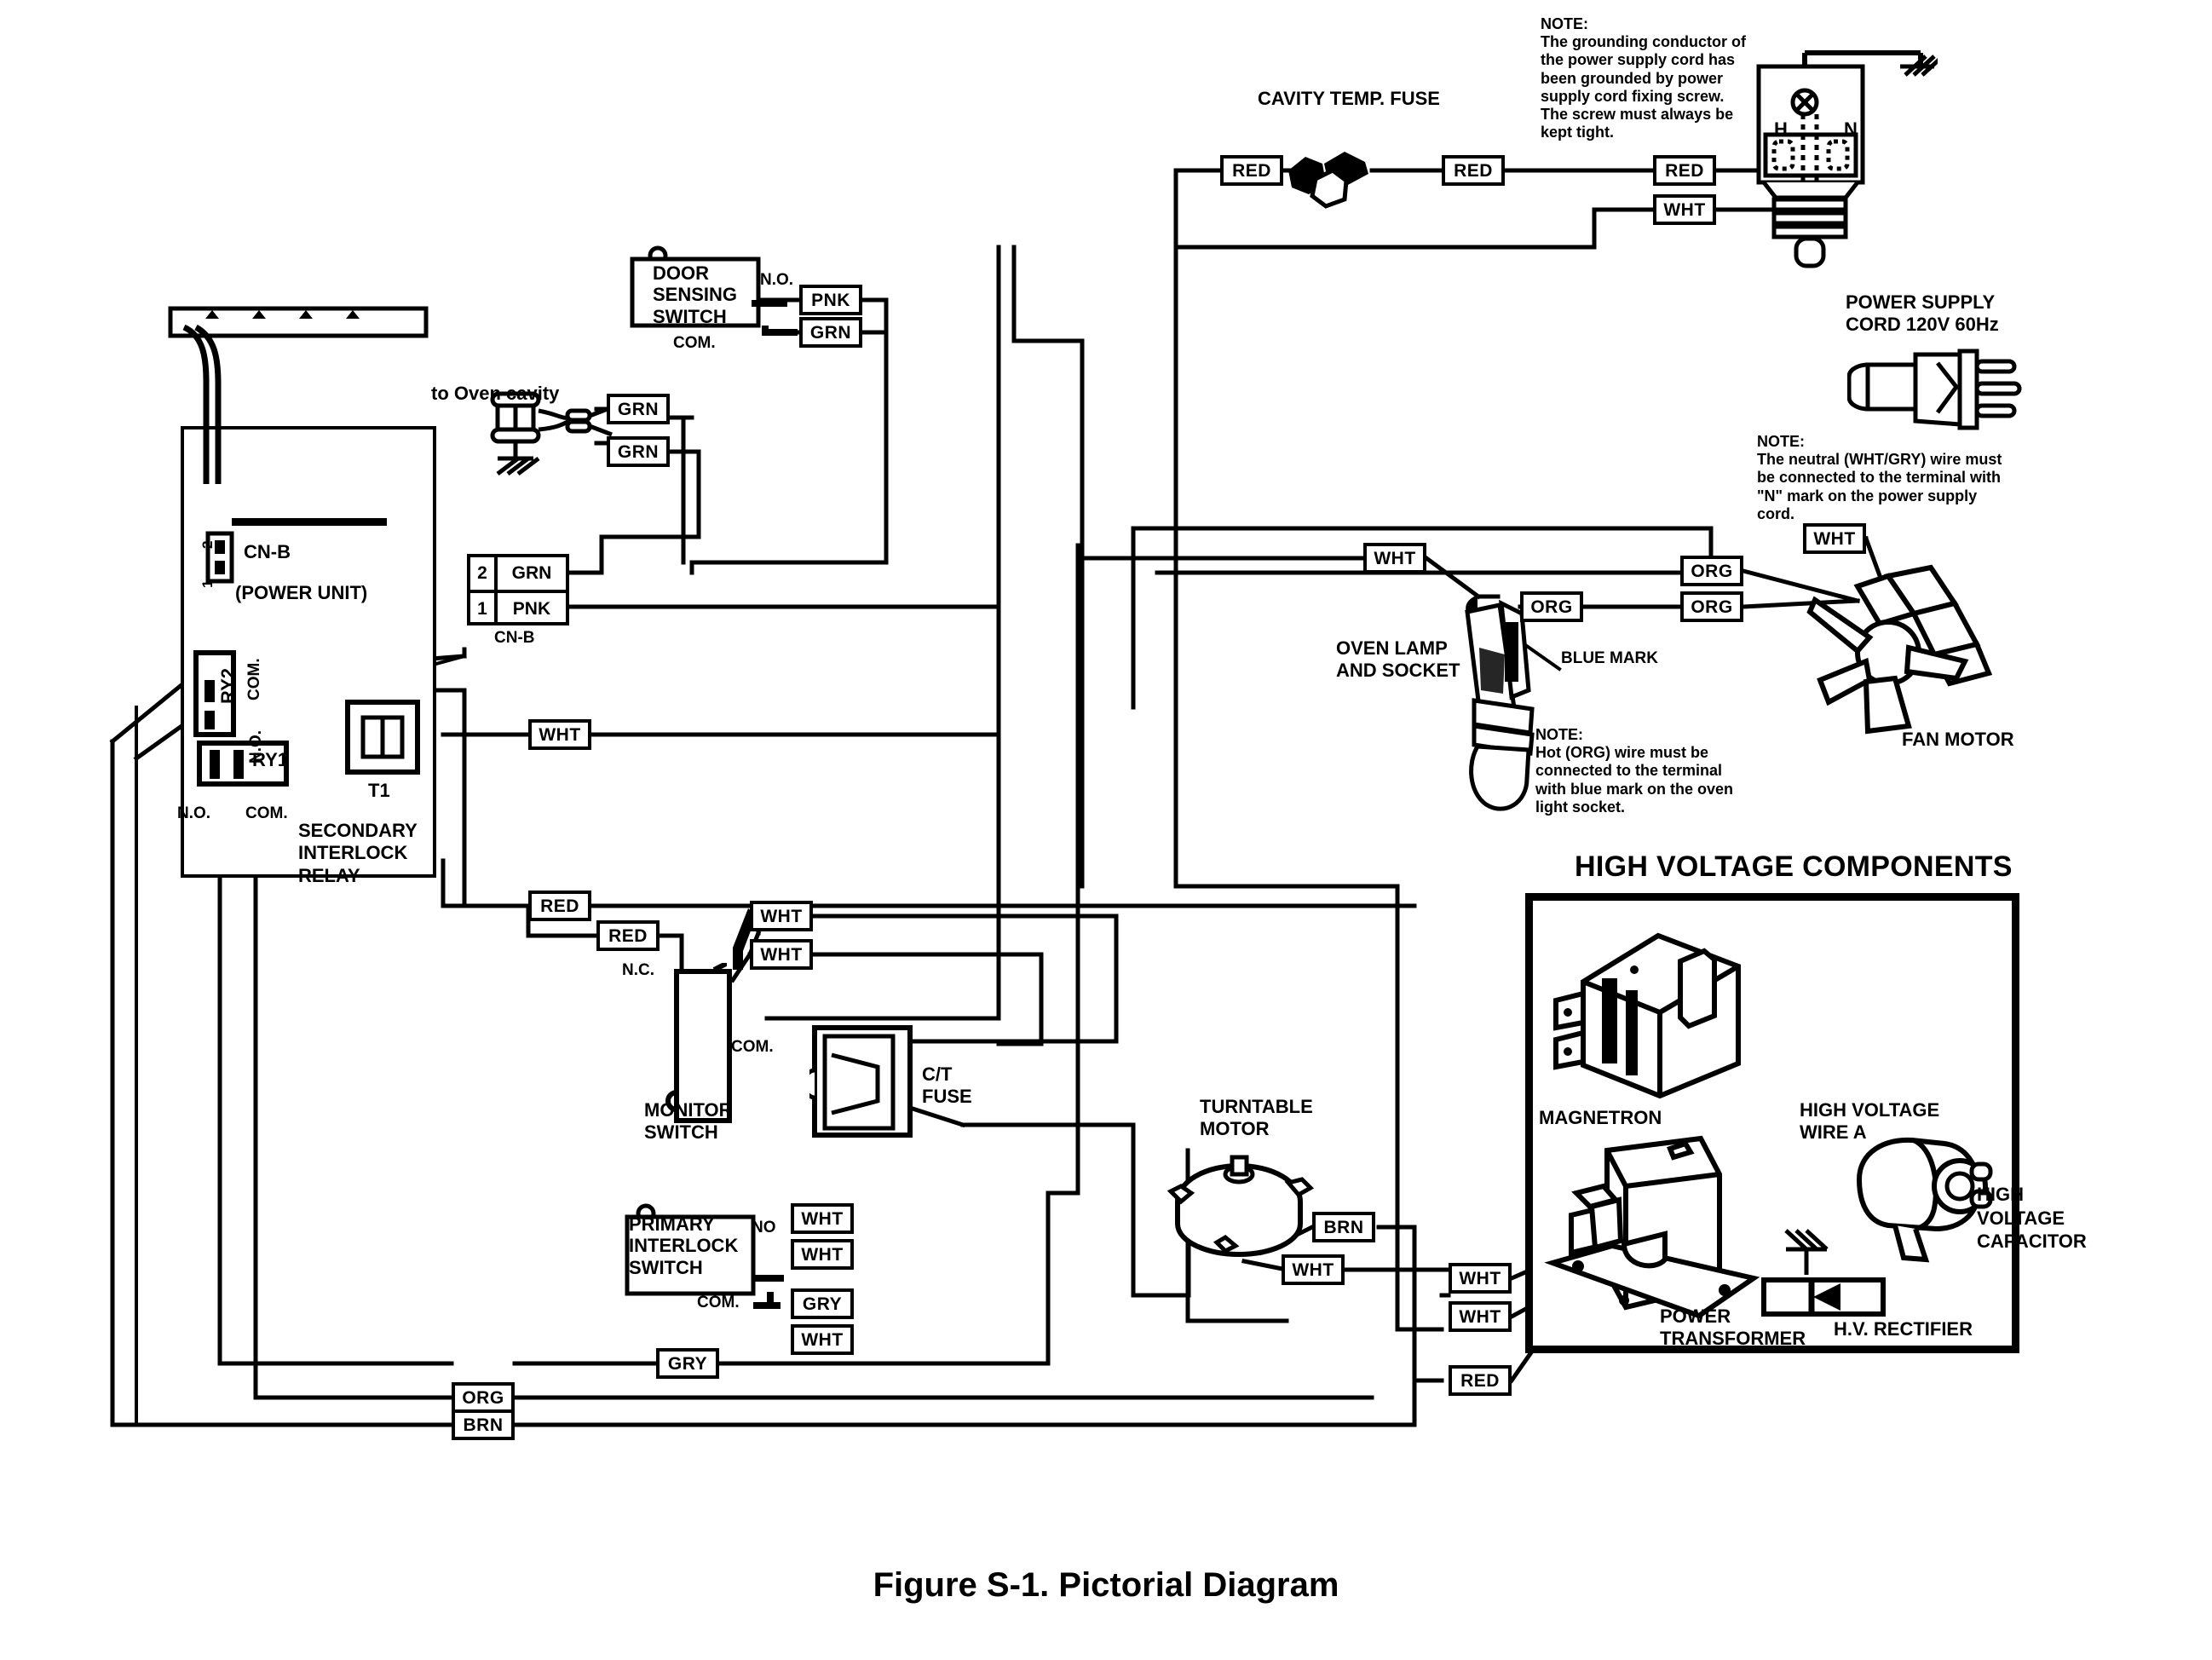 This screenshot has height=1660, width=2212. I want to click on wire-chip-wht-primary-2: WHT, so click(822, 1254).